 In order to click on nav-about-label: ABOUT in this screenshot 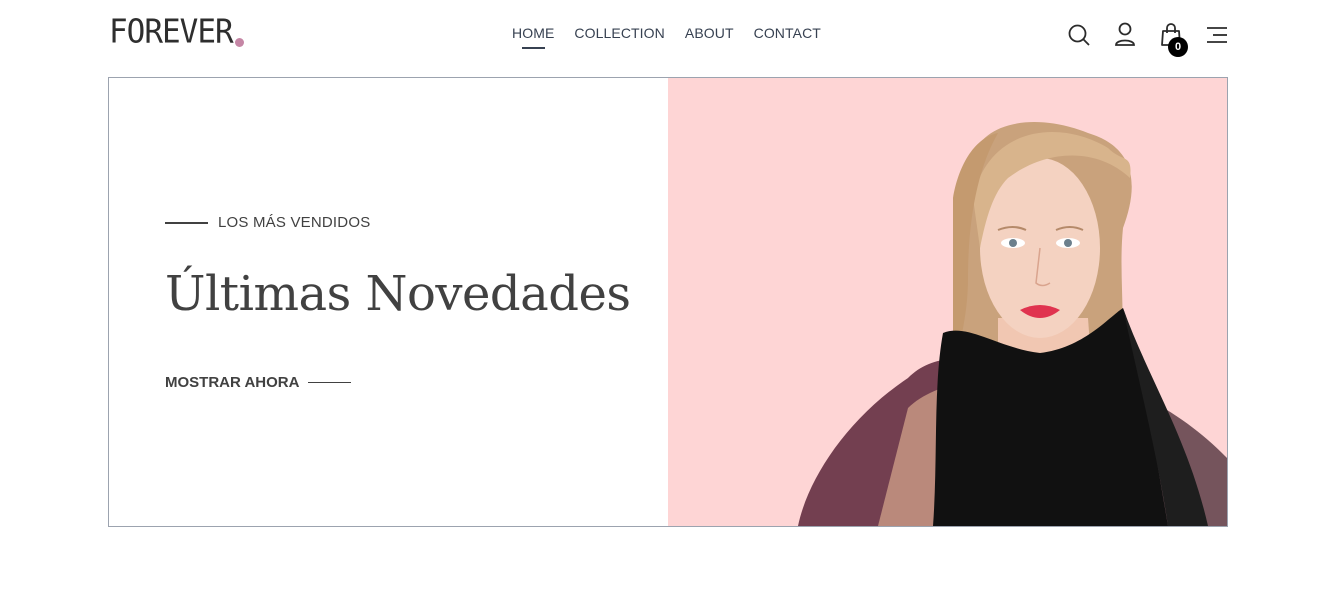, I will do `click(709, 33)`.